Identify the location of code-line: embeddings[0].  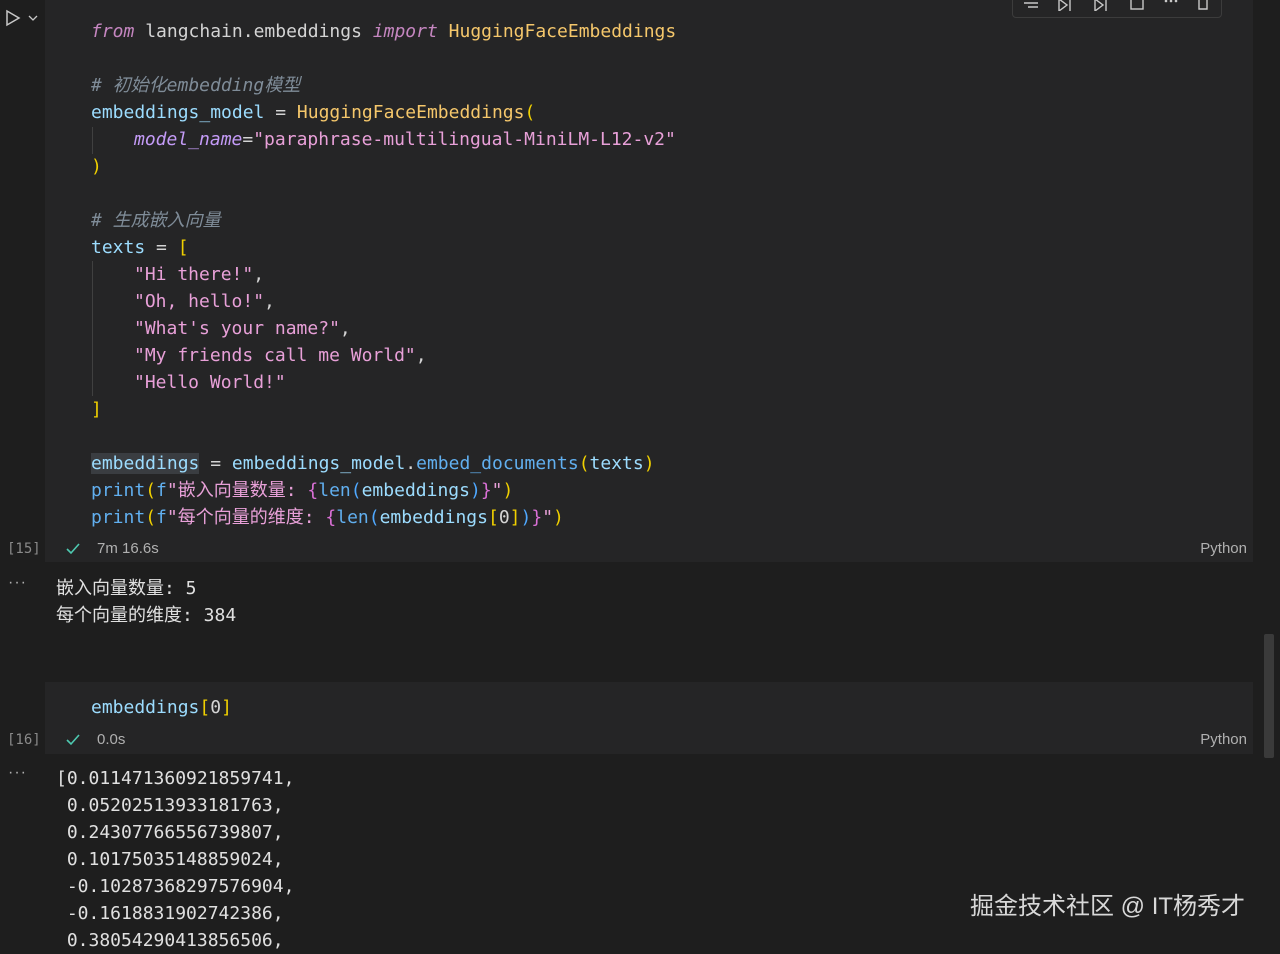
(161, 707).